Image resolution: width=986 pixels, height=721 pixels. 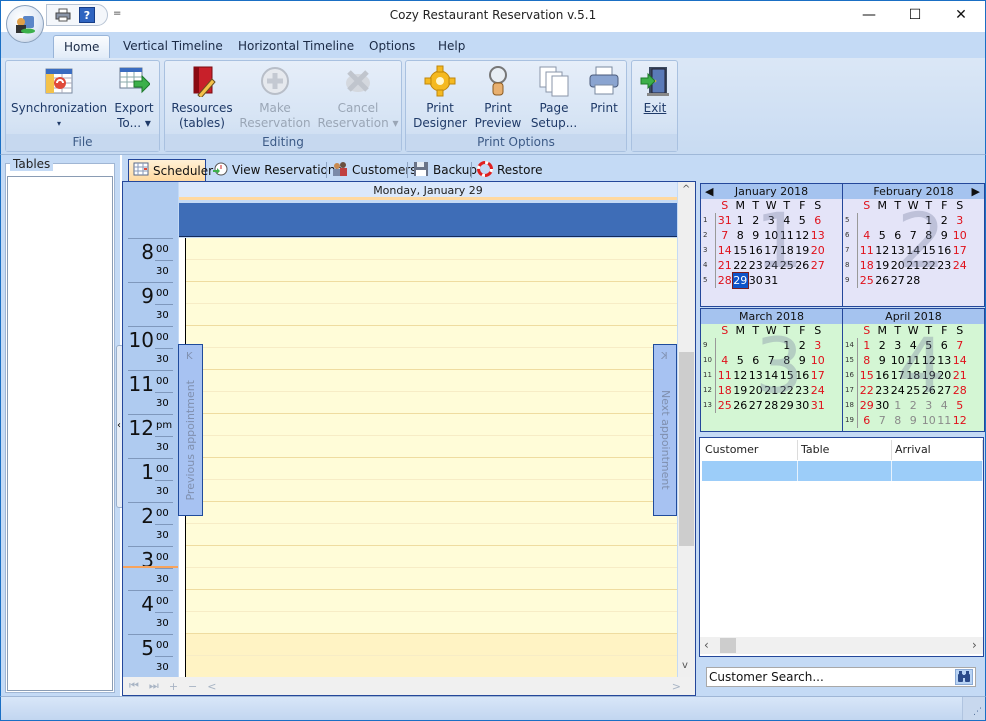 What do you see at coordinates (961, 15) in the screenshot?
I see `close-button: ✕` at bounding box center [961, 15].